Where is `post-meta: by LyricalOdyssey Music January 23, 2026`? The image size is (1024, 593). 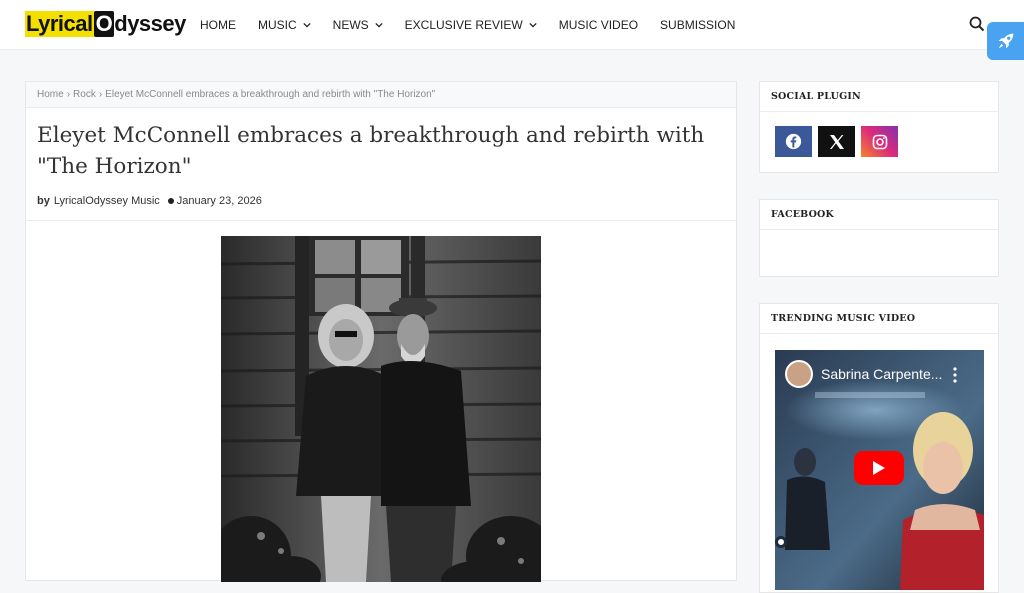 post-meta: by LyricalOdyssey Music January 23, 2026 is located at coordinates (149, 201).